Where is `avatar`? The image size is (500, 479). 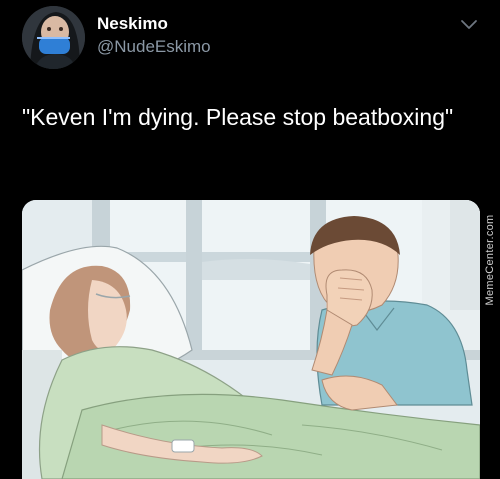 avatar is located at coordinates (53, 37).